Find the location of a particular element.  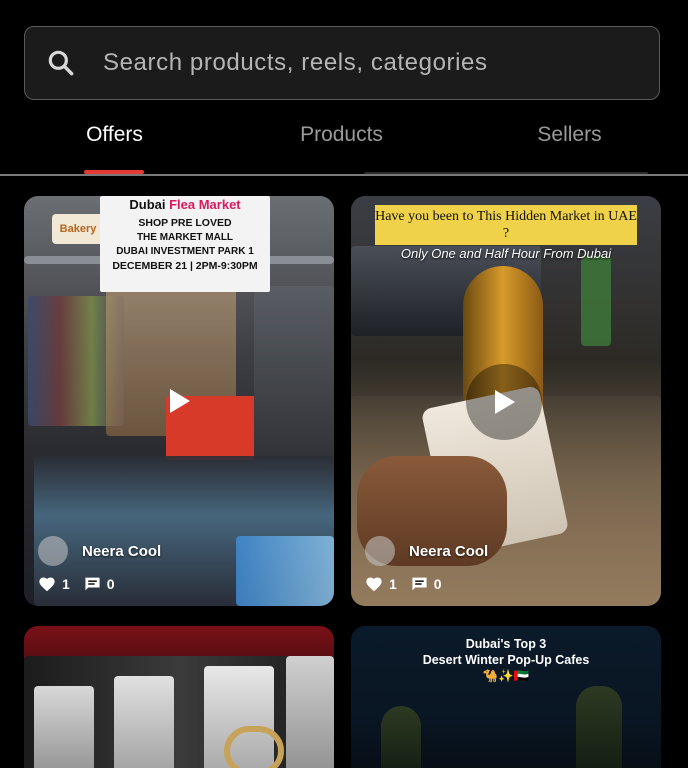

tab-bar: Offers Products Sellers is located at coordinates (344, 138).